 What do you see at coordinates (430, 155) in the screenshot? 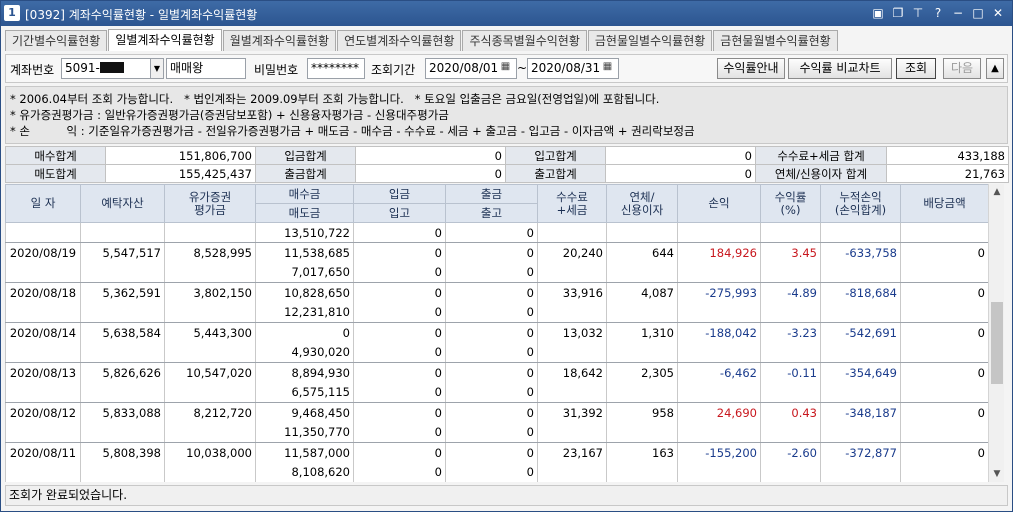
I see `summary-value: 0` at bounding box center [430, 155].